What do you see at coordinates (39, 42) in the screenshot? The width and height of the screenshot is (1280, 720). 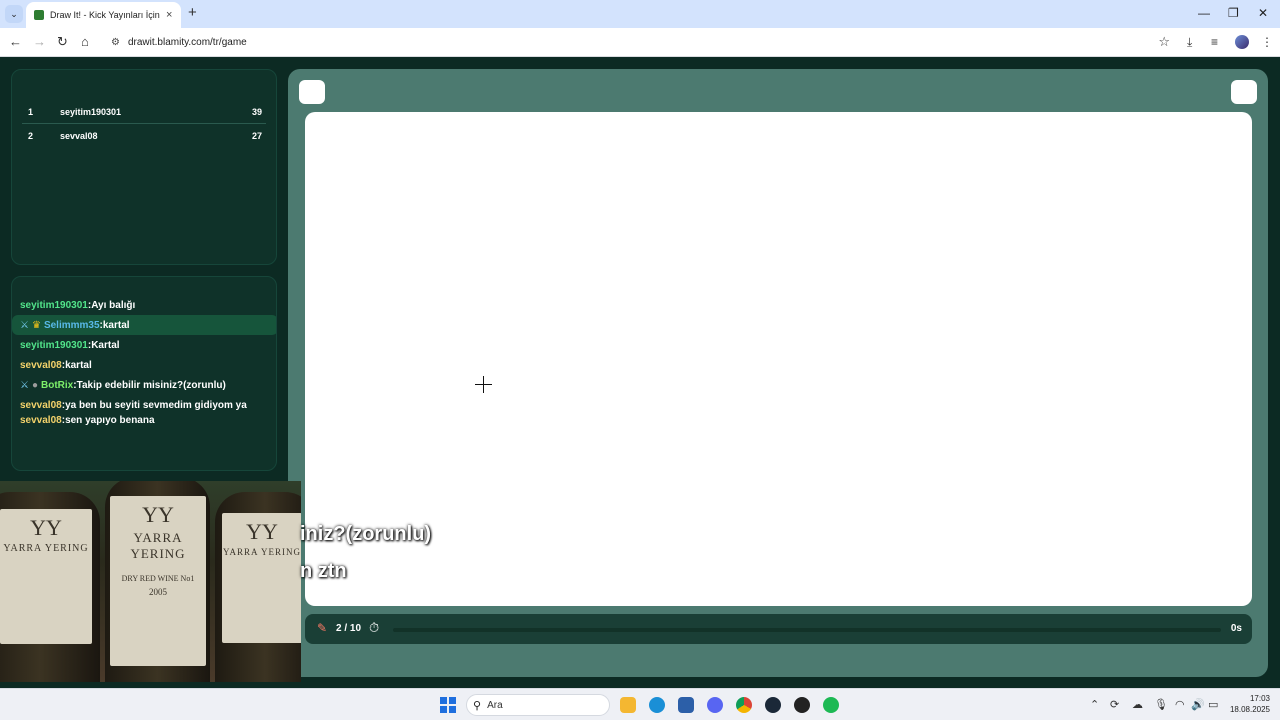 I see `forward-arrow-icon: →` at bounding box center [39, 42].